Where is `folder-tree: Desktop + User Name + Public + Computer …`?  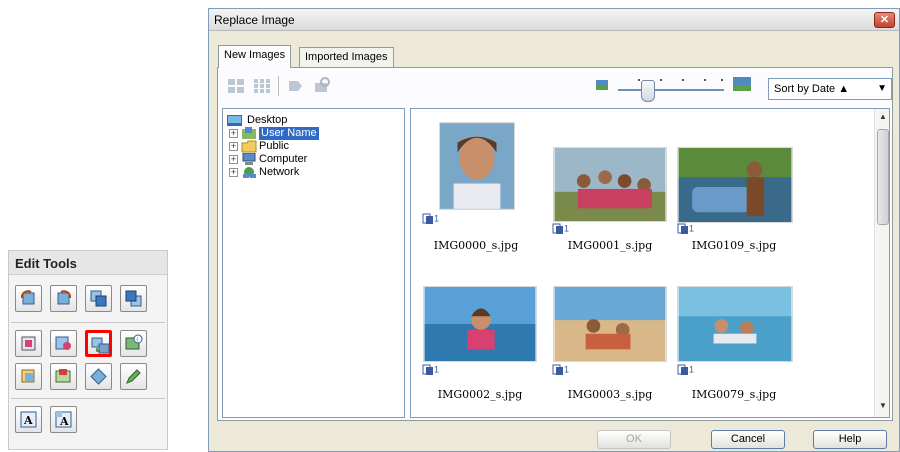 folder-tree: Desktop + User Name + Public + Computer … is located at coordinates (313, 263).